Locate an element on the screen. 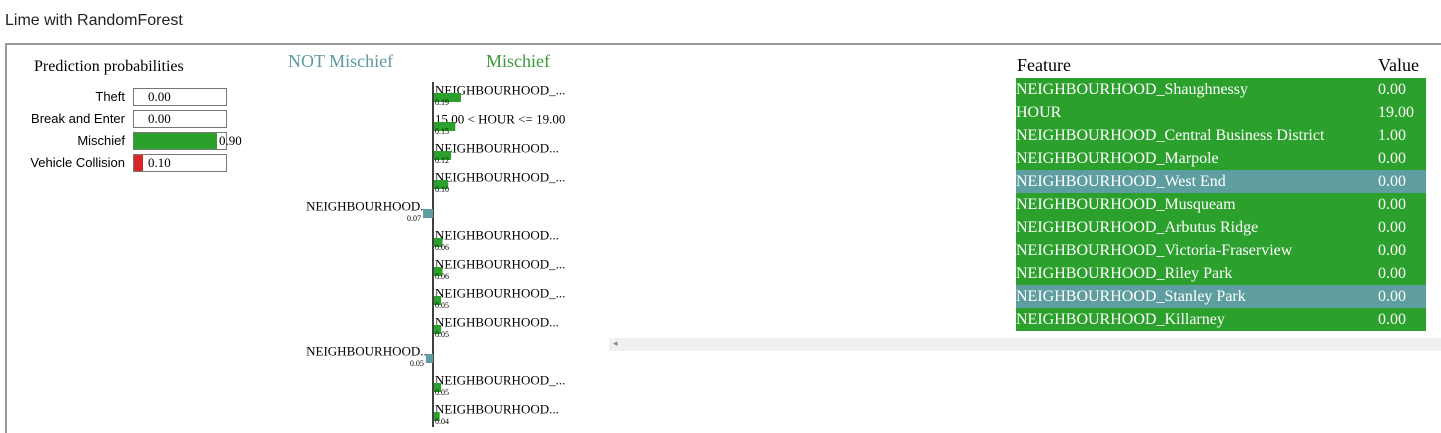  feature-name-cell: NEIGHBOURHOOD_Central Business District is located at coordinates (1170, 135).